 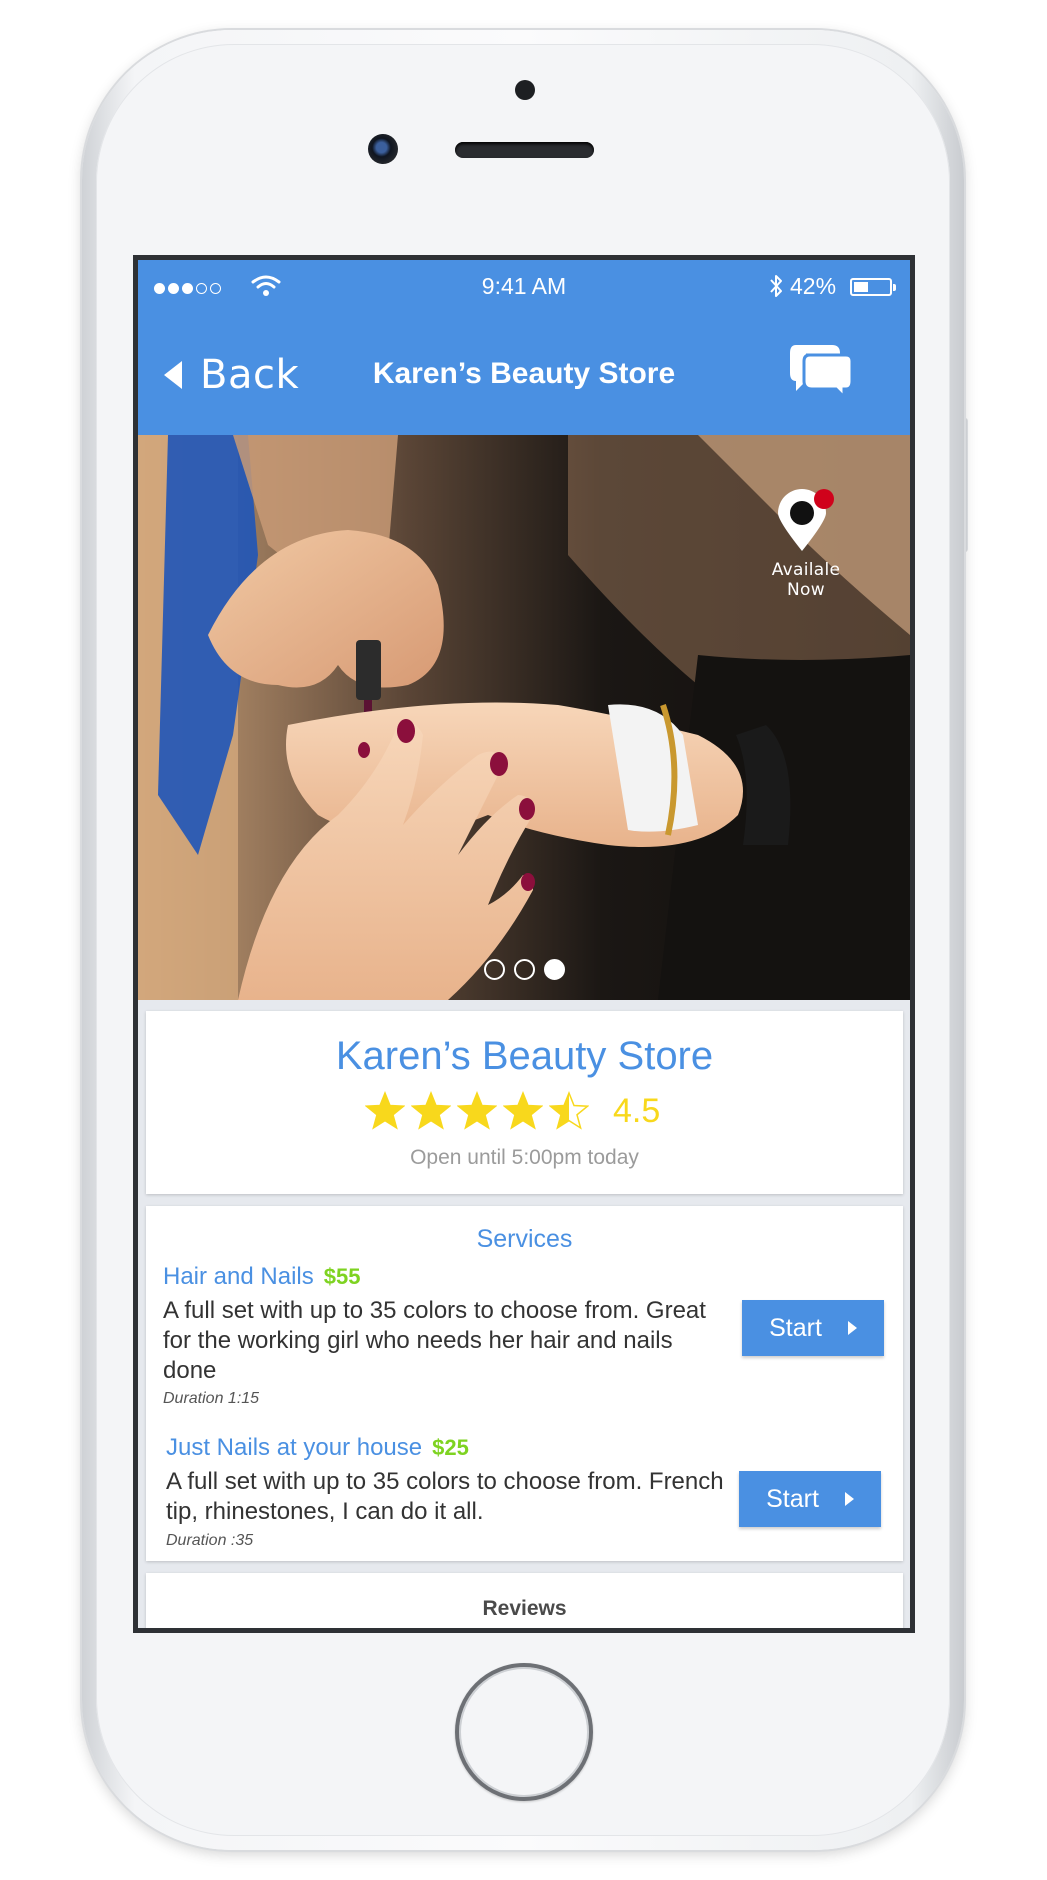 What do you see at coordinates (524, 1157) in the screenshot?
I see `opening-hours: Open until 5:00pm today` at bounding box center [524, 1157].